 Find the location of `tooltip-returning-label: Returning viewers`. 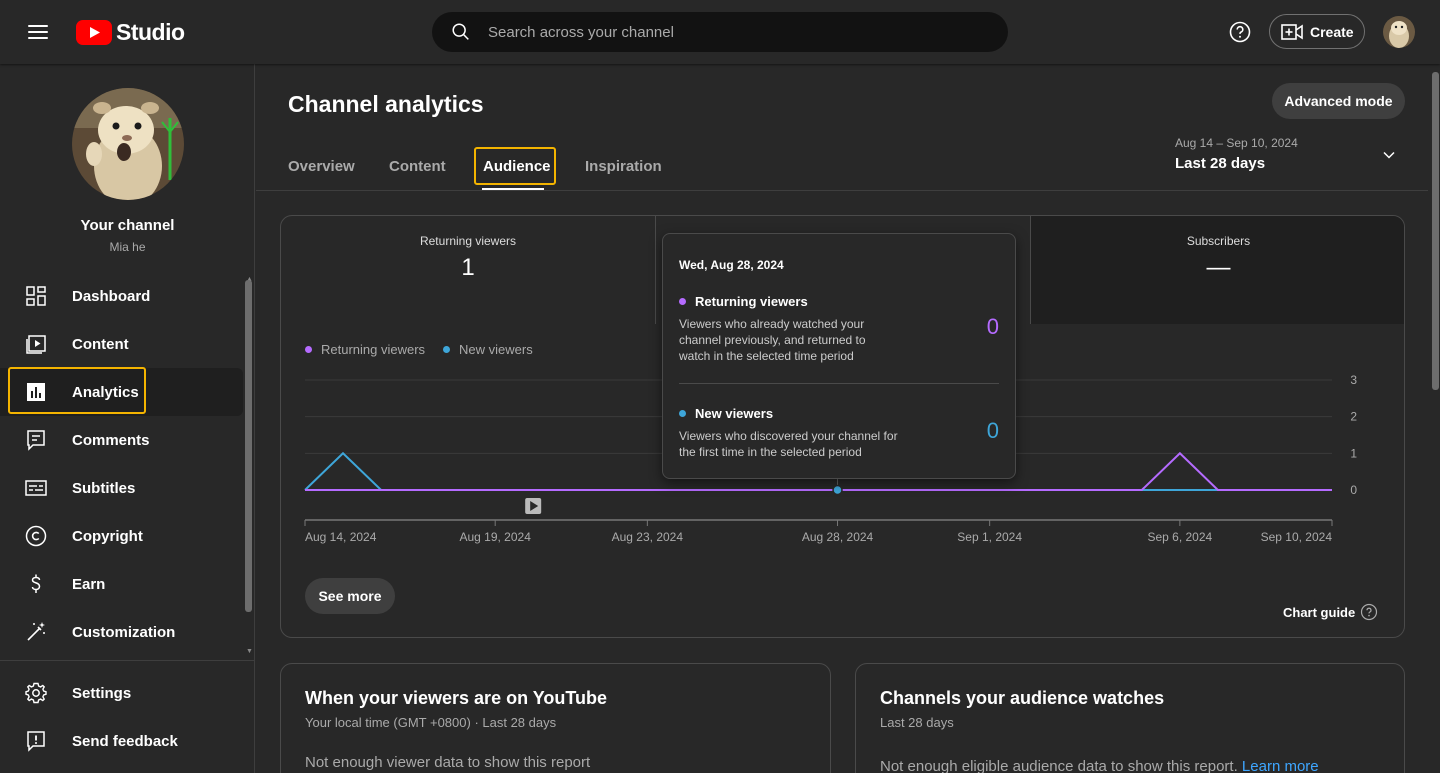

tooltip-returning-label: Returning viewers is located at coordinates (743, 301).